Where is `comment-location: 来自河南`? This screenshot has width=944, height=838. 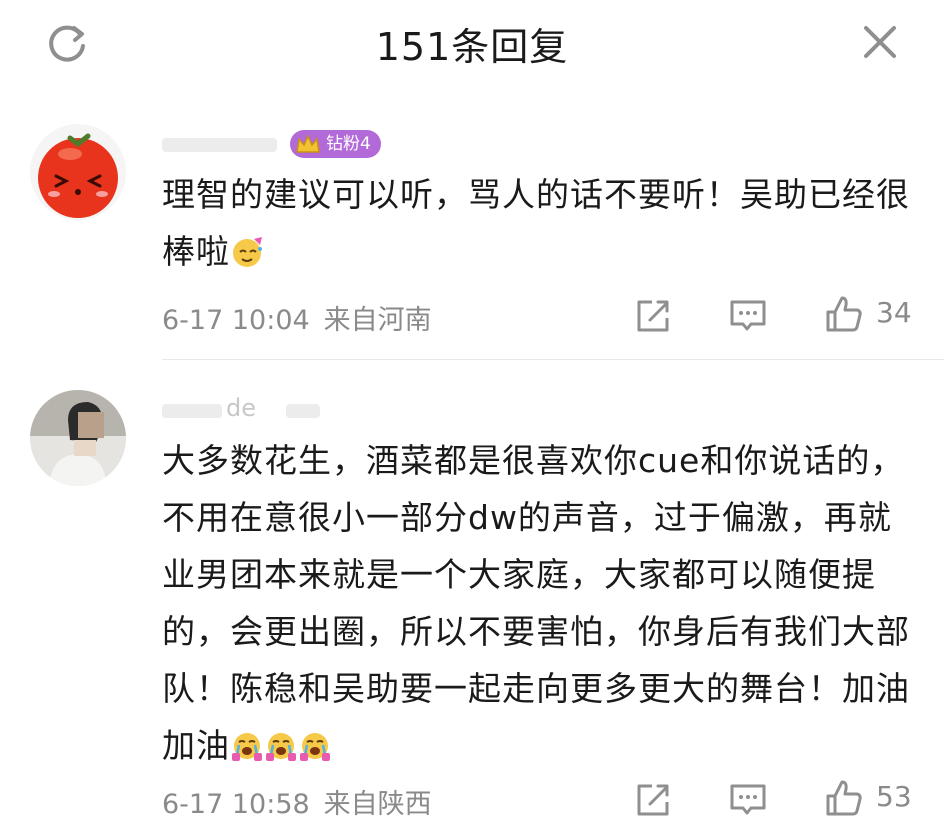
comment-location: 来自河南 is located at coordinates (377, 320).